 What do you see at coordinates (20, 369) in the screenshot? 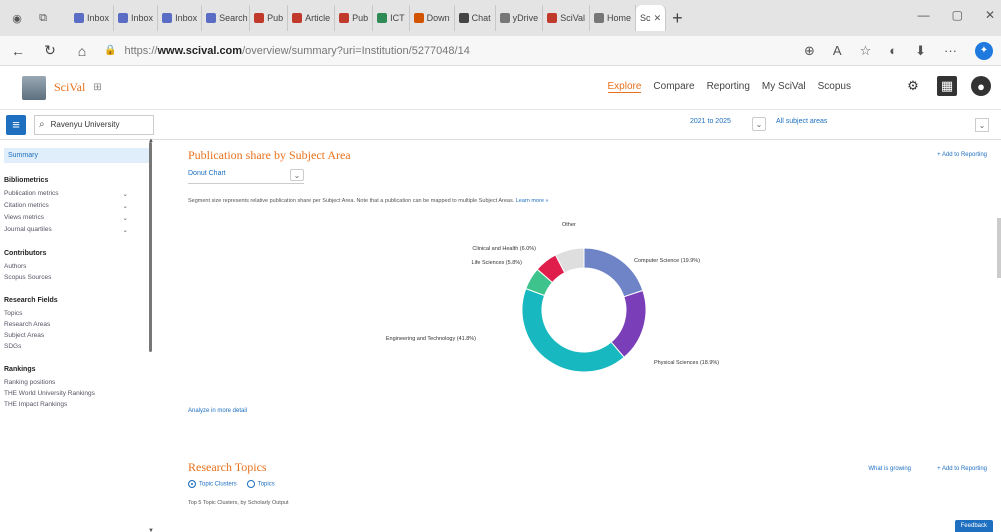
I see `sidebar-section-heading: Rankings` at bounding box center [20, 369].